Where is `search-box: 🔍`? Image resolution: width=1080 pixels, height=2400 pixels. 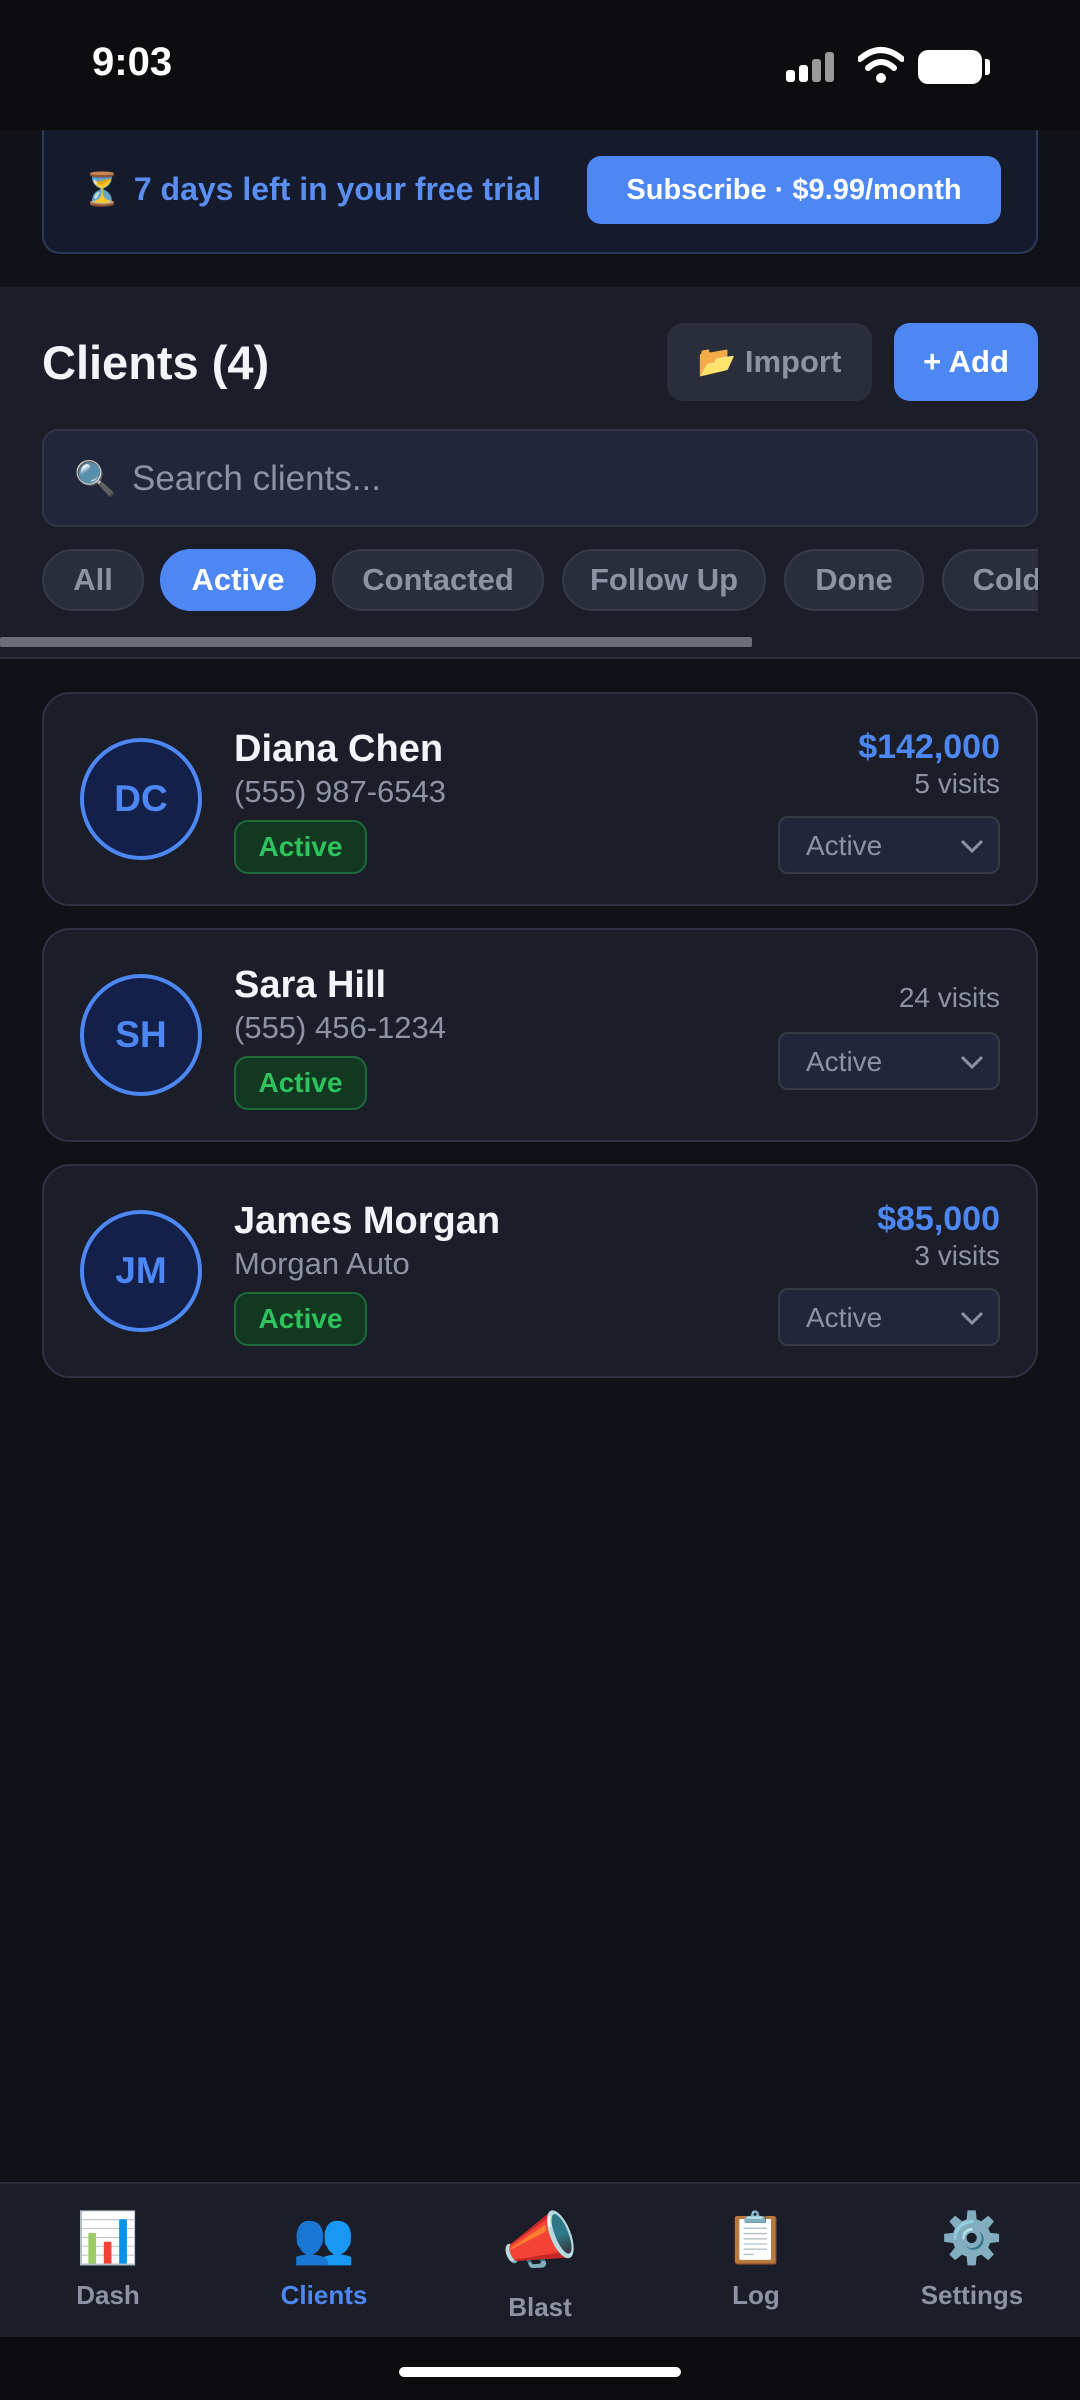
search-box: 🔍 is located at coordinates (540, 478).